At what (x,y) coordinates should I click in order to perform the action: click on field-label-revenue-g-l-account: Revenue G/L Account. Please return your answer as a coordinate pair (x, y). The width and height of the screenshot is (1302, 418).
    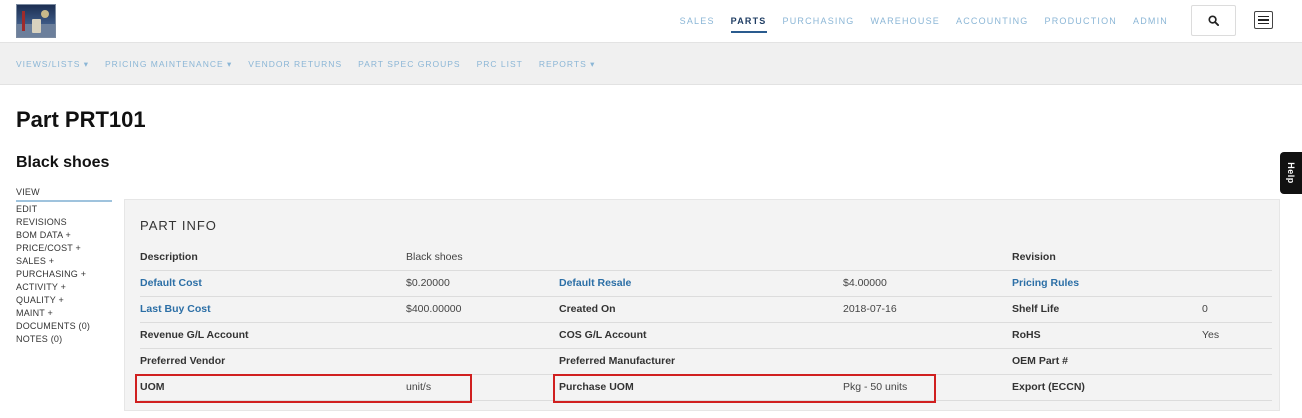
    Looking at the image, I should click on (273, 335).